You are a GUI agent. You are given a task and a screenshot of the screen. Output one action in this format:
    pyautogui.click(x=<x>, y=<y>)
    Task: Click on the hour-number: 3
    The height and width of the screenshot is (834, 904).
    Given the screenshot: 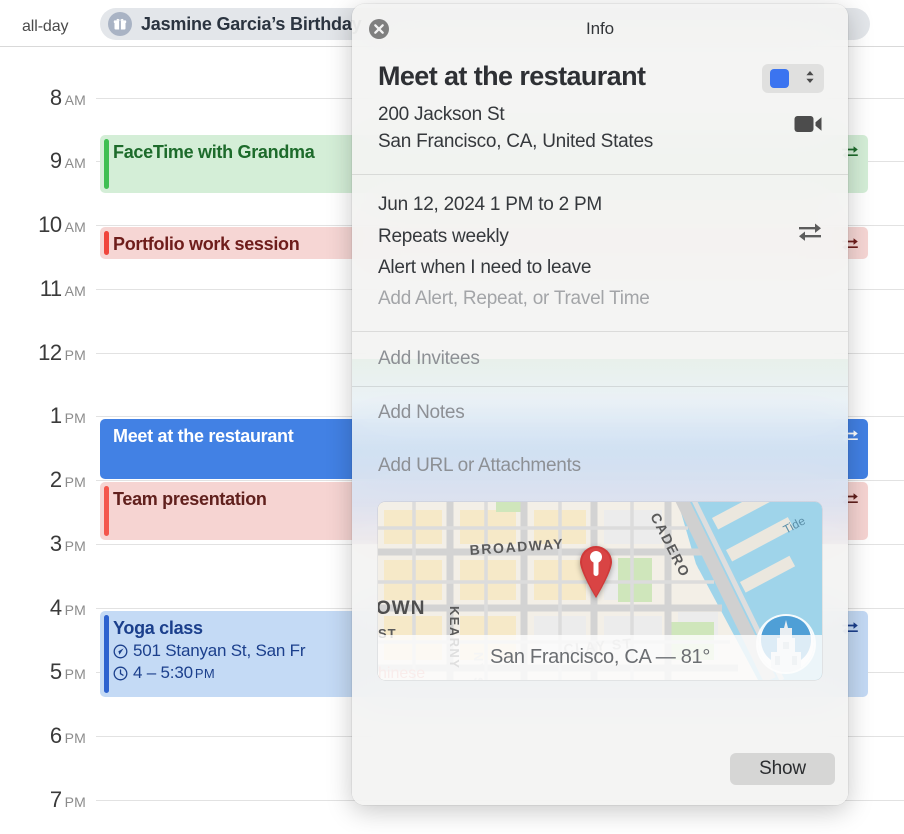 What is the action you would take?
    pyautogui.click(x=55, y=543)
    